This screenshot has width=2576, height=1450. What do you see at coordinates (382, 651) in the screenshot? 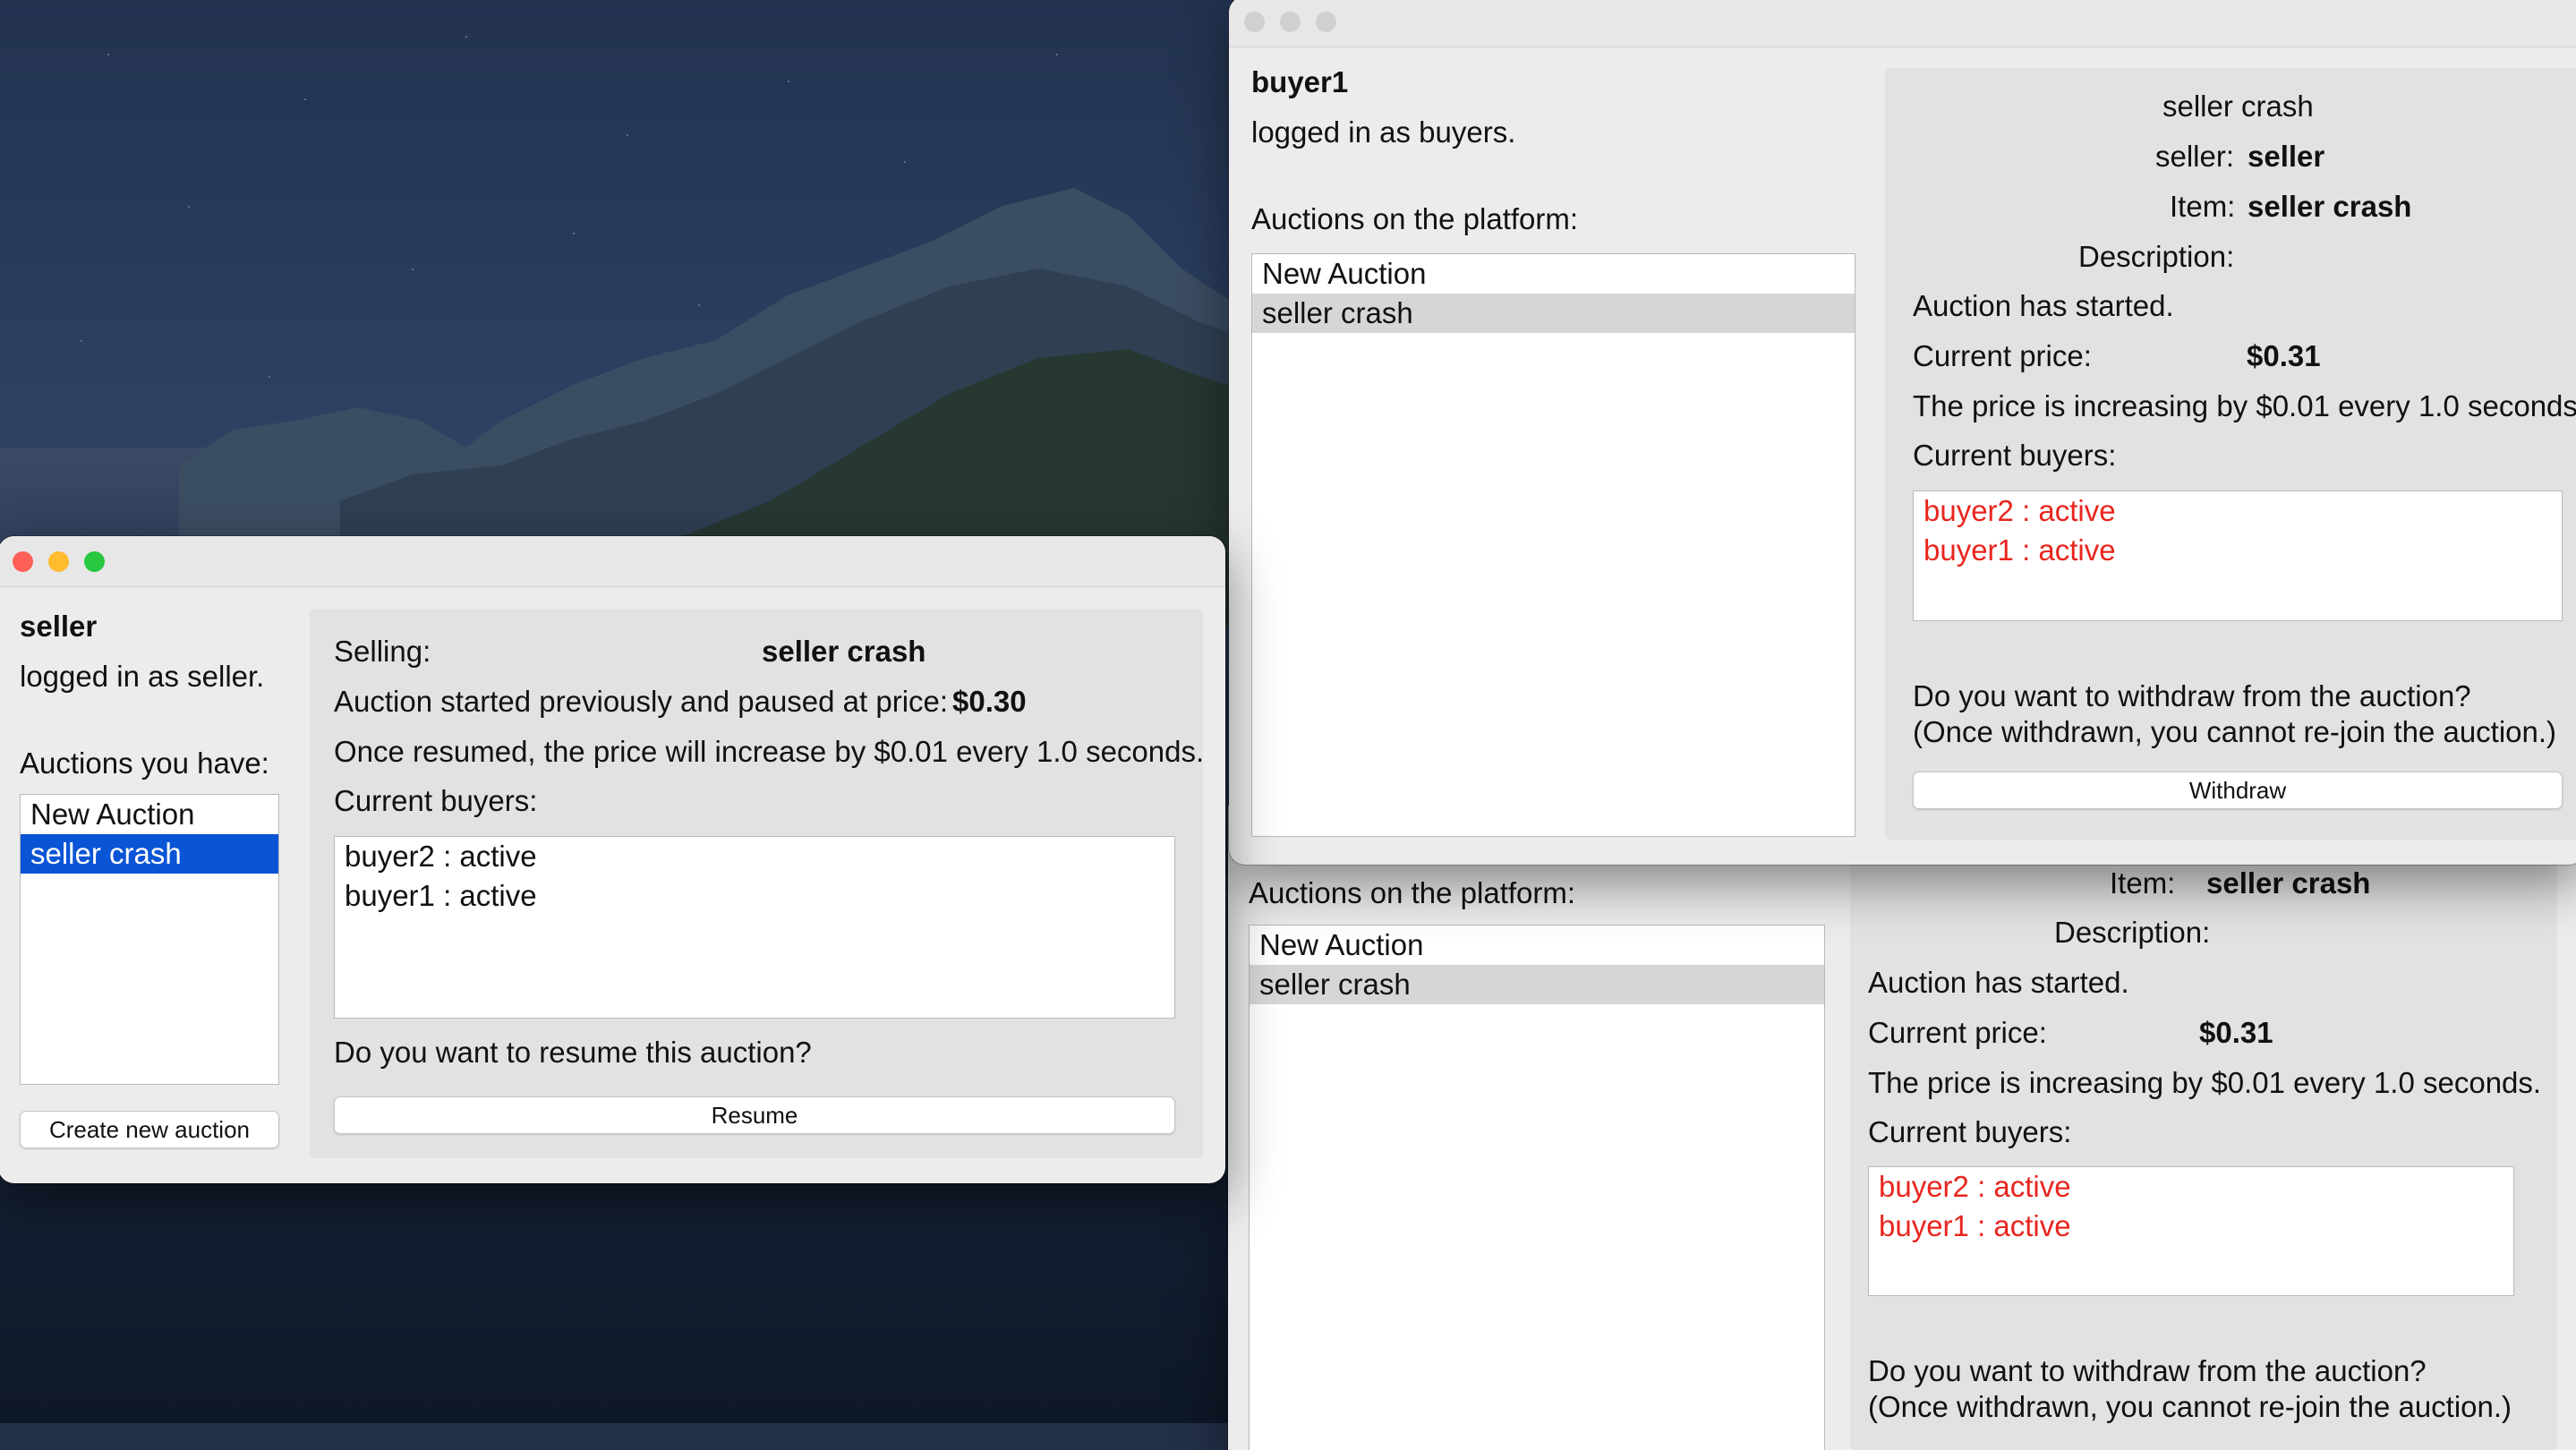
I see `selling-label: Selling:` at bounding box center [382, 651].